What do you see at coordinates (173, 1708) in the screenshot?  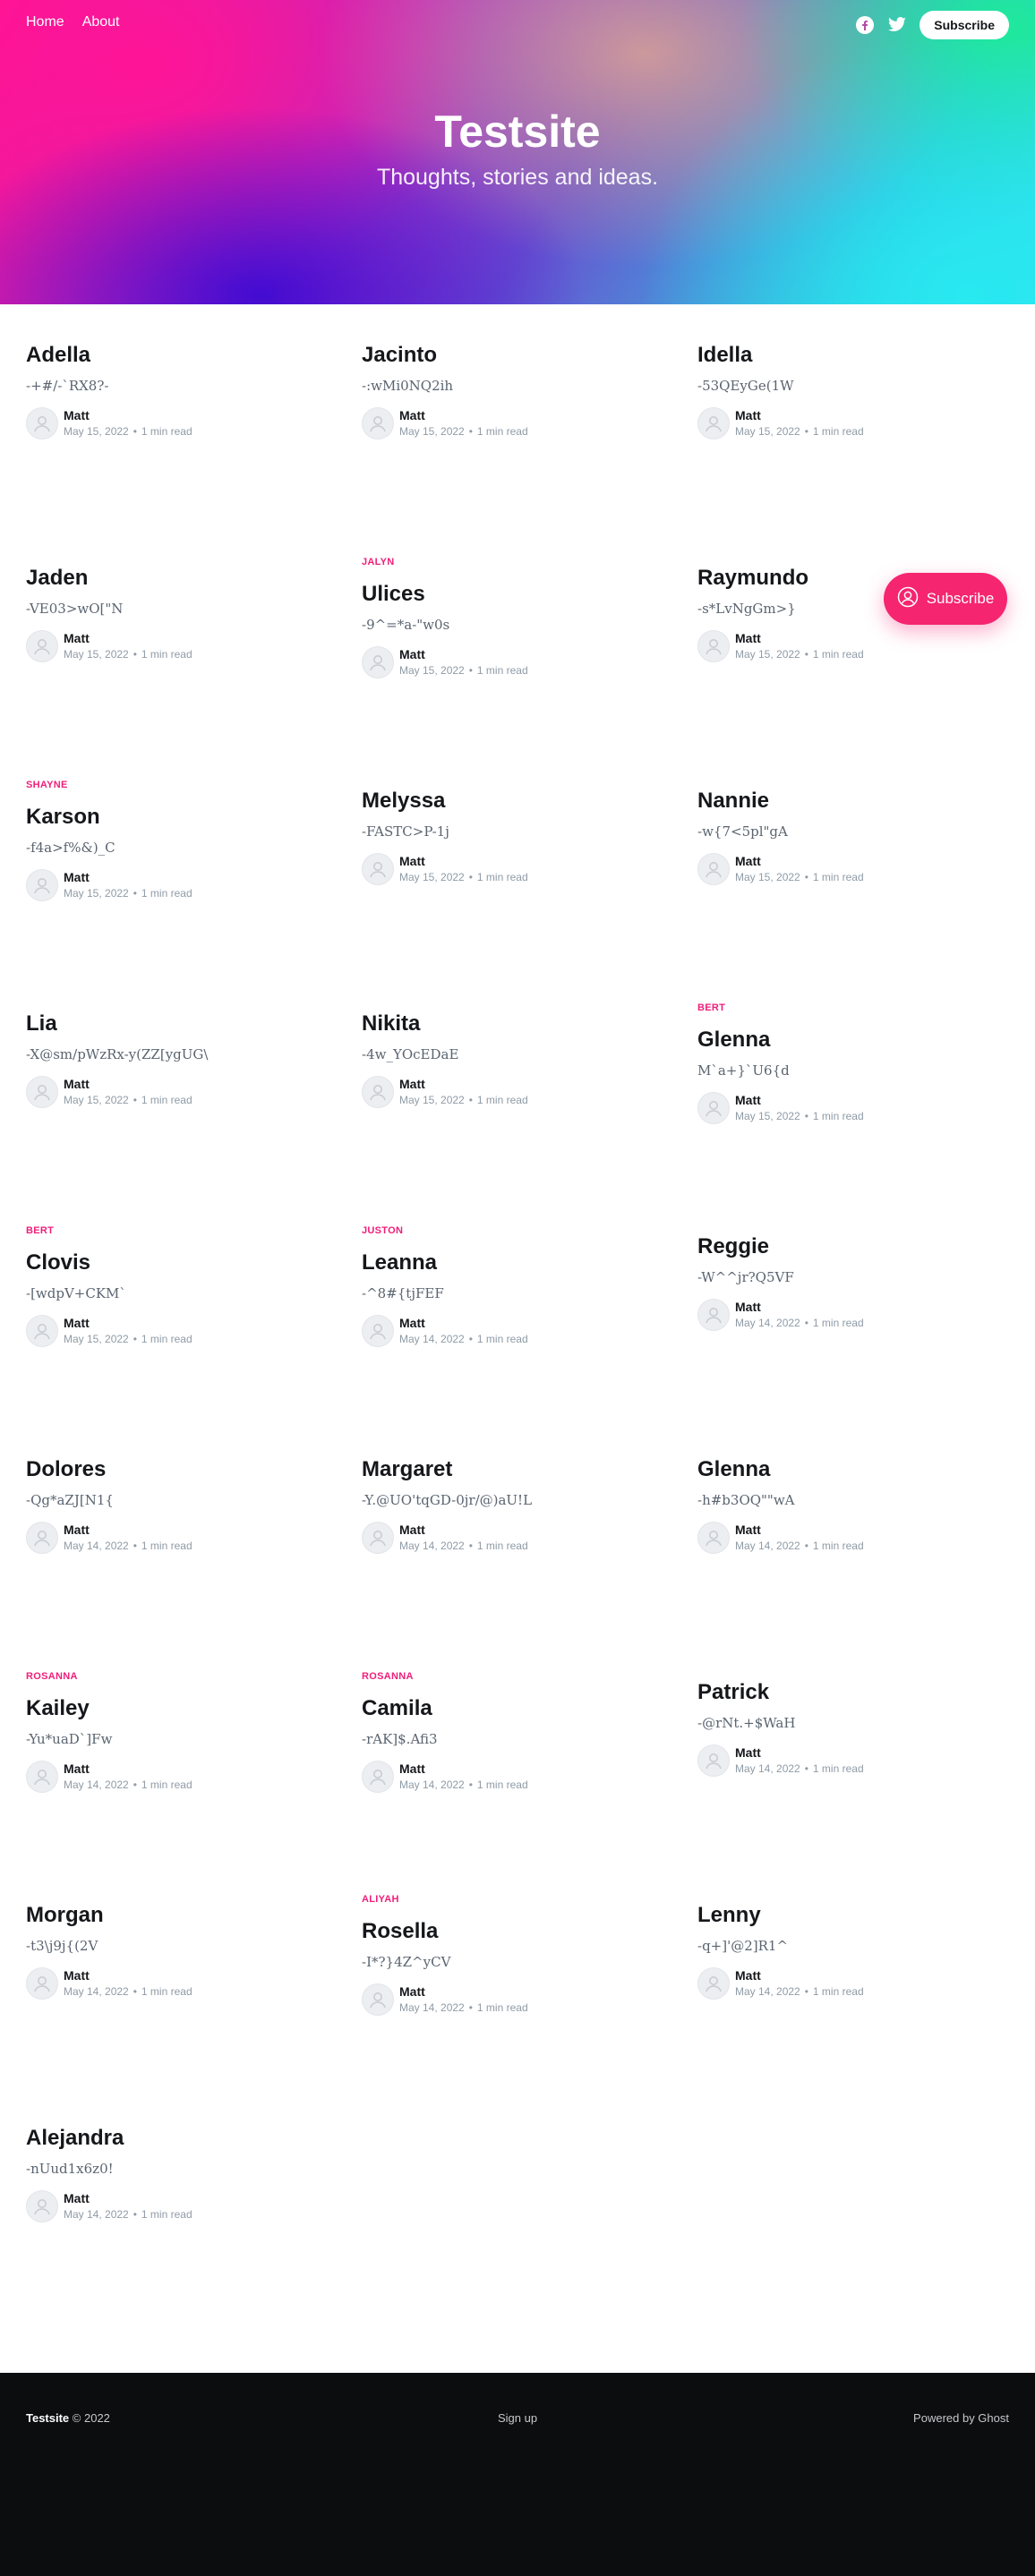 I see `post-title: Kailey` at bounding box center [173, 1708].